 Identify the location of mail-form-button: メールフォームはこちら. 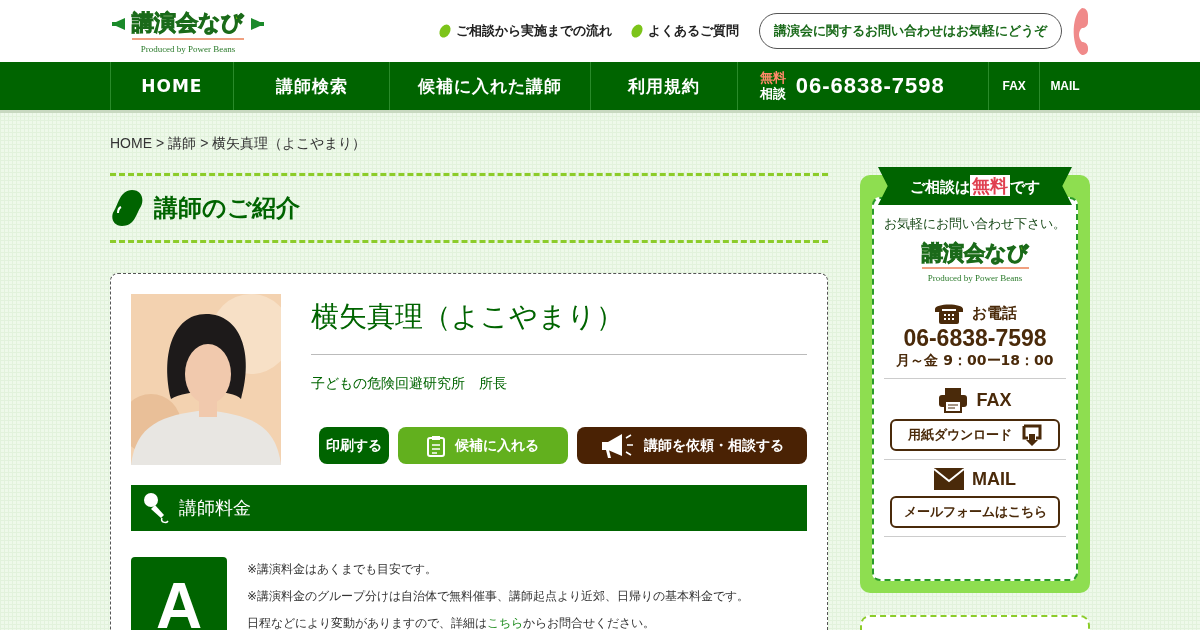
(975, 512).